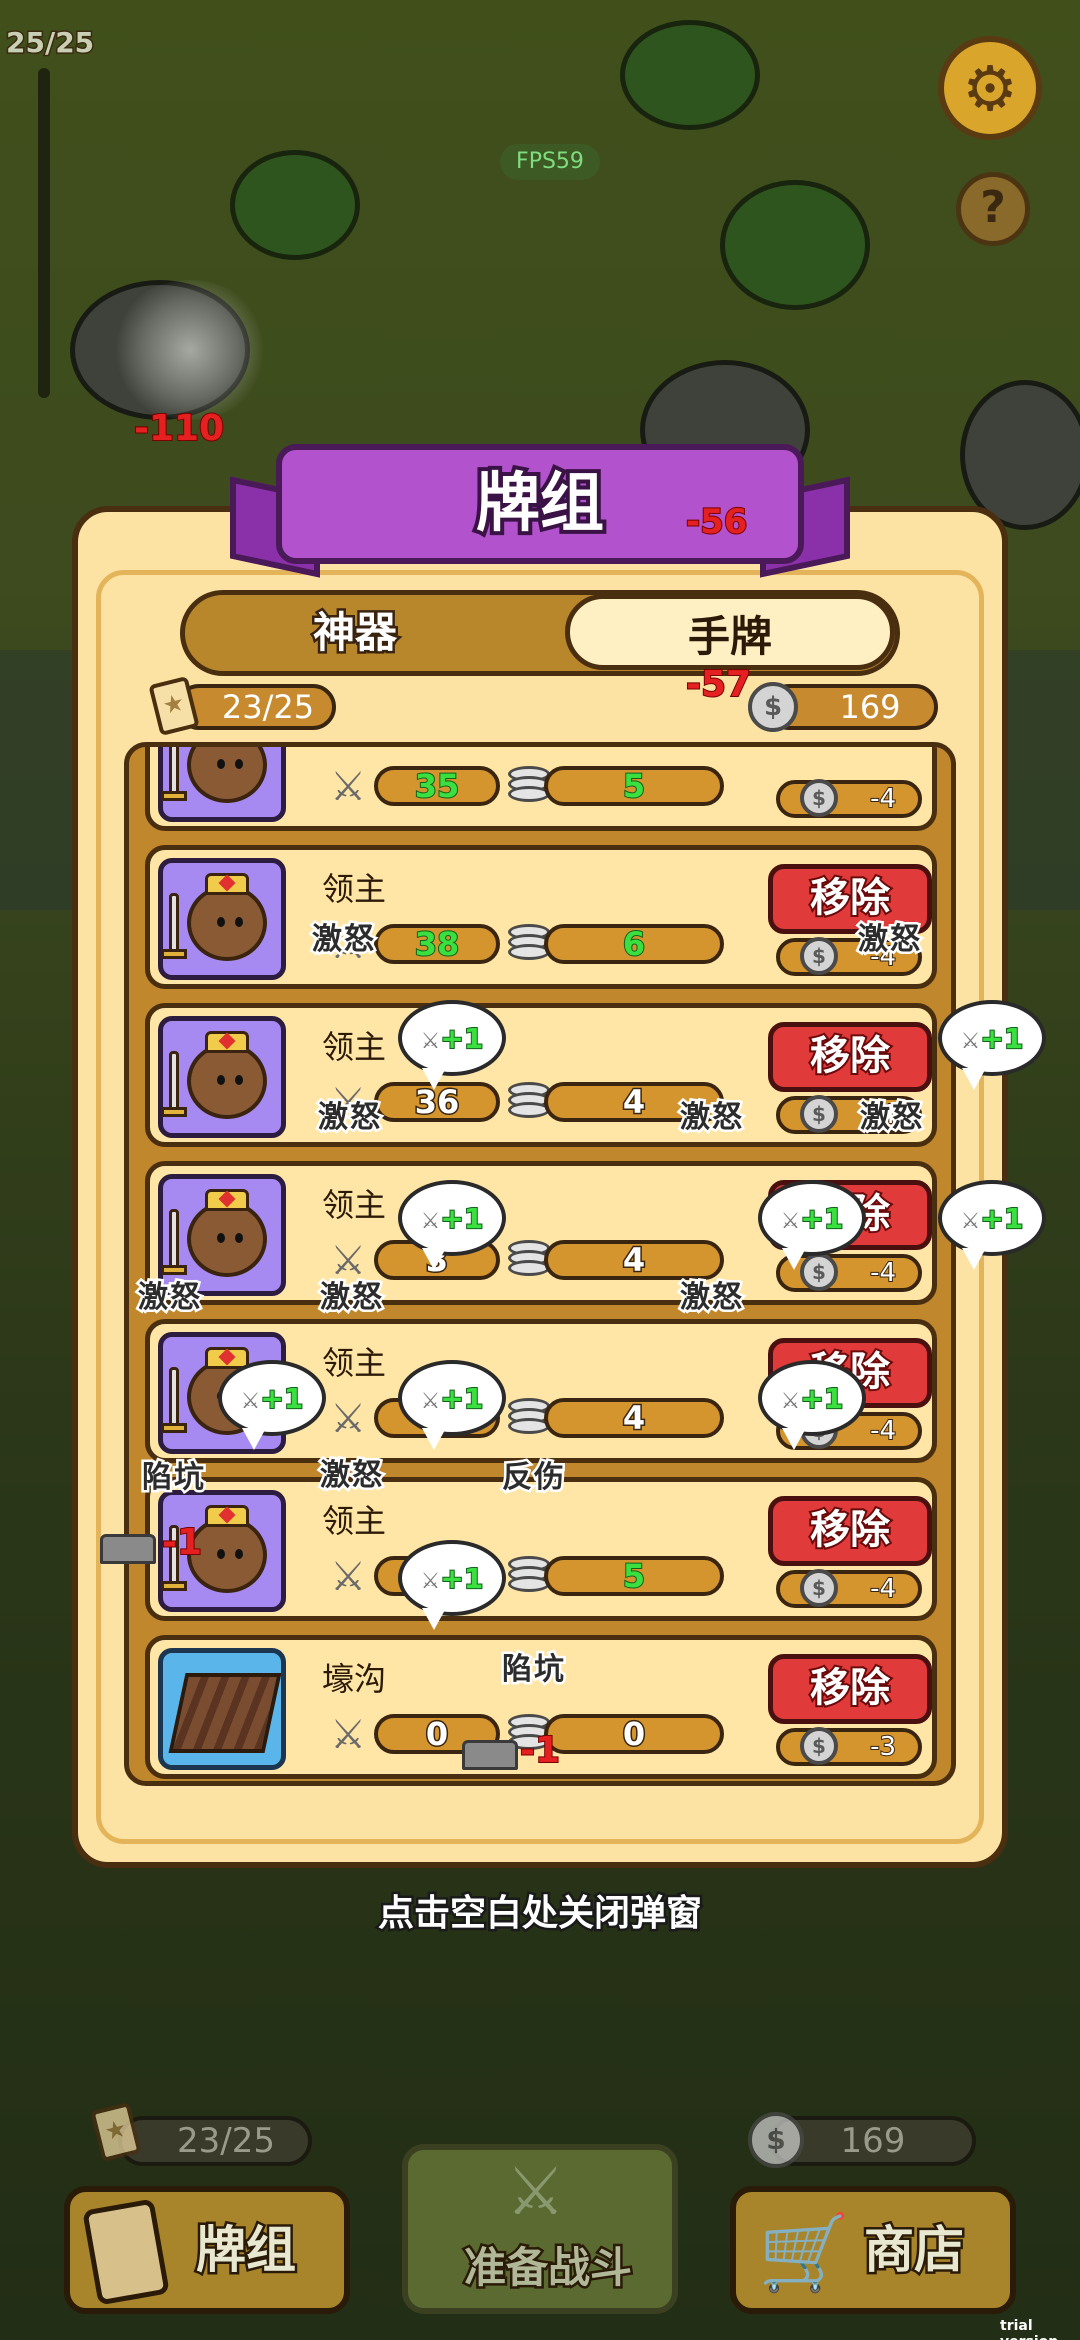  I want to click on wave-progress-bar, so click(44, 233).